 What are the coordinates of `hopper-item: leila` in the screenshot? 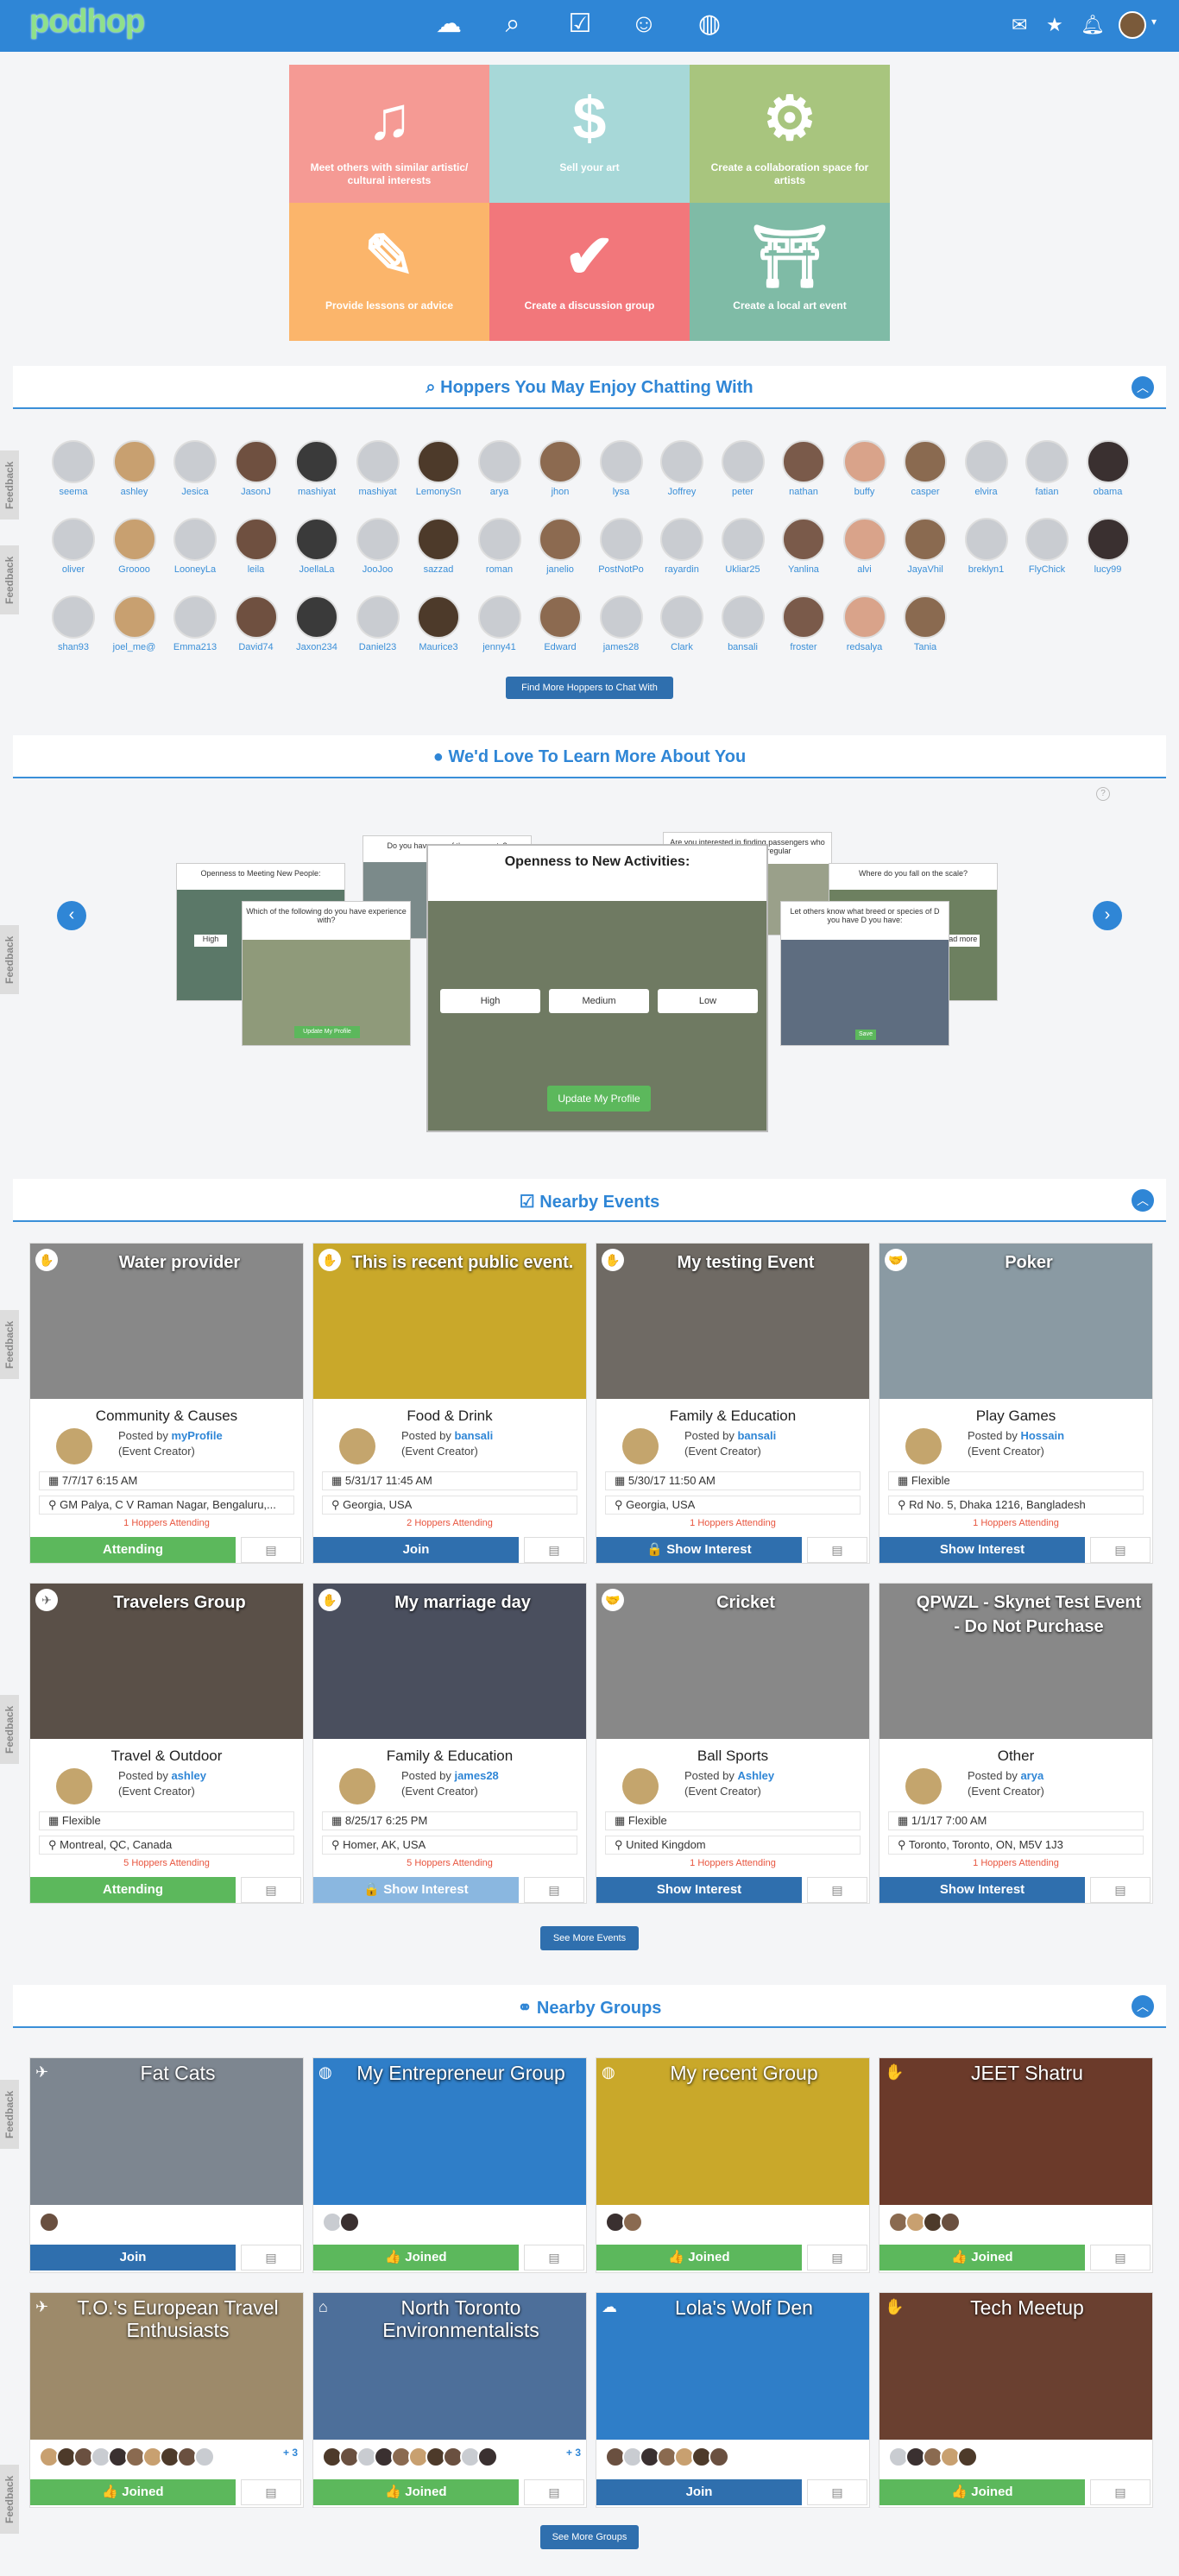 It's located at (256, 546).